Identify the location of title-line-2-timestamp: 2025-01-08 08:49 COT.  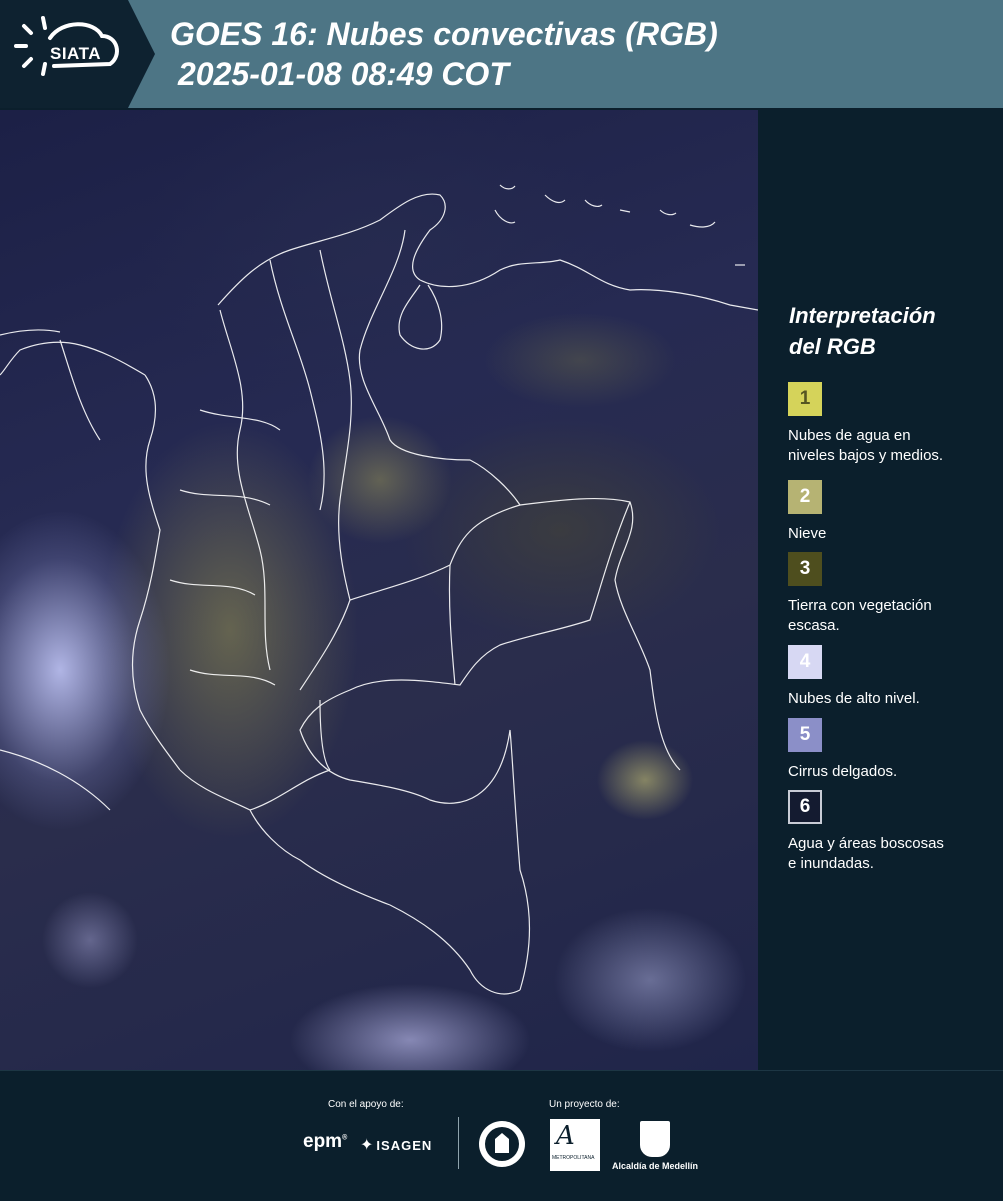
(343, 74).